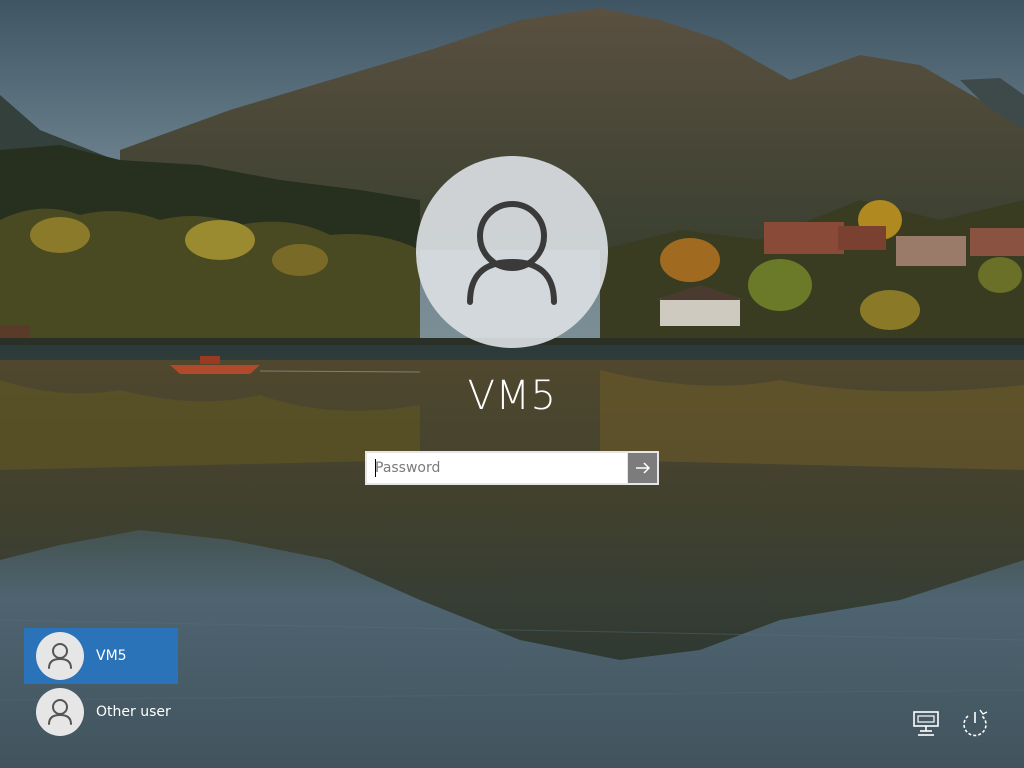 The image size is (1024, 768). What do you see at coordinates (133, 712) in the screenshot?
I see `user-tile-label: Other user` at bounding box center [133, 712].